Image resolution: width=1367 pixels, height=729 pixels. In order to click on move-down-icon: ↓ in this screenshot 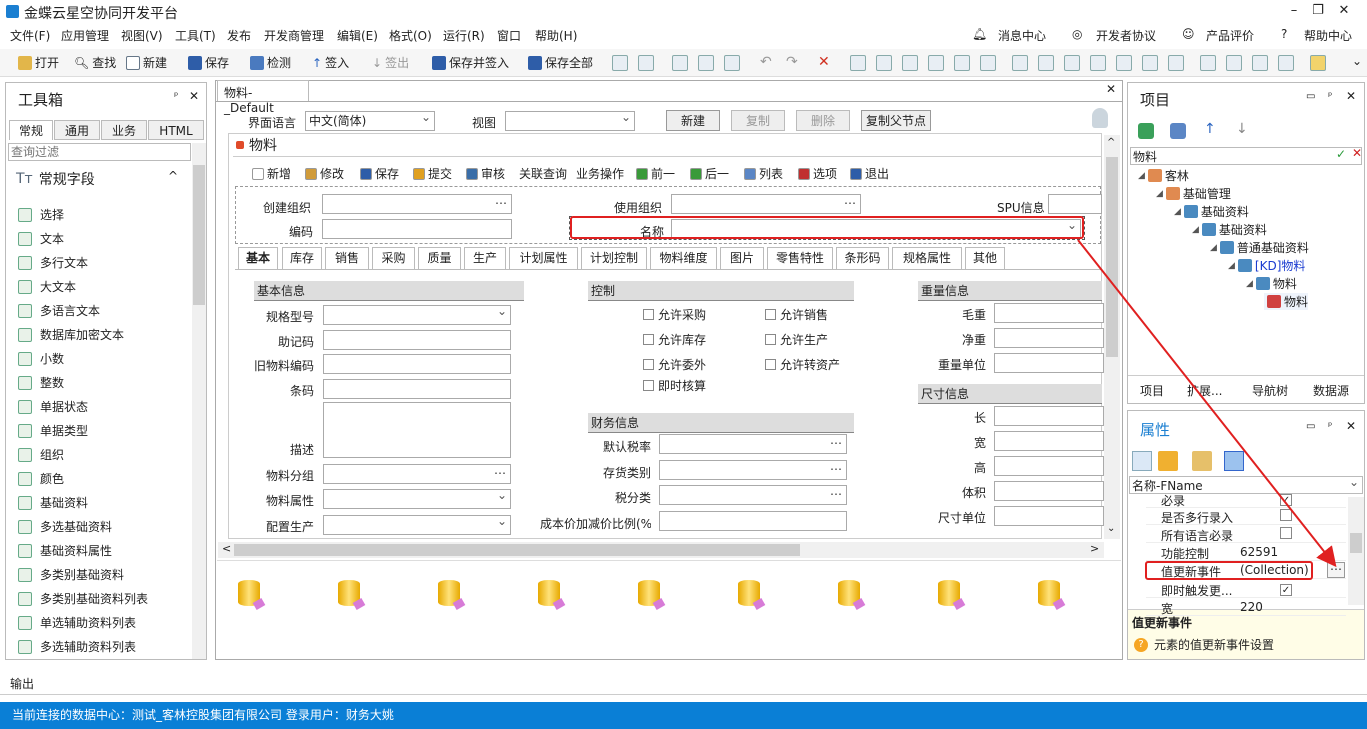, I will do `click(1242, 129)`.